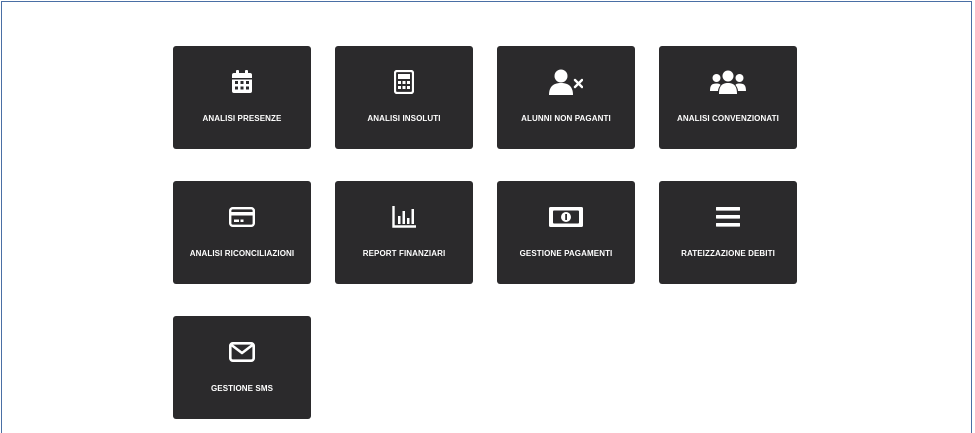 Image resolution: width=975 pixels, height=433 pixels. Describe the element at coordinates (242, 388) in the screenshot. I see `tile-label: GESTIONE SMS` at that location.